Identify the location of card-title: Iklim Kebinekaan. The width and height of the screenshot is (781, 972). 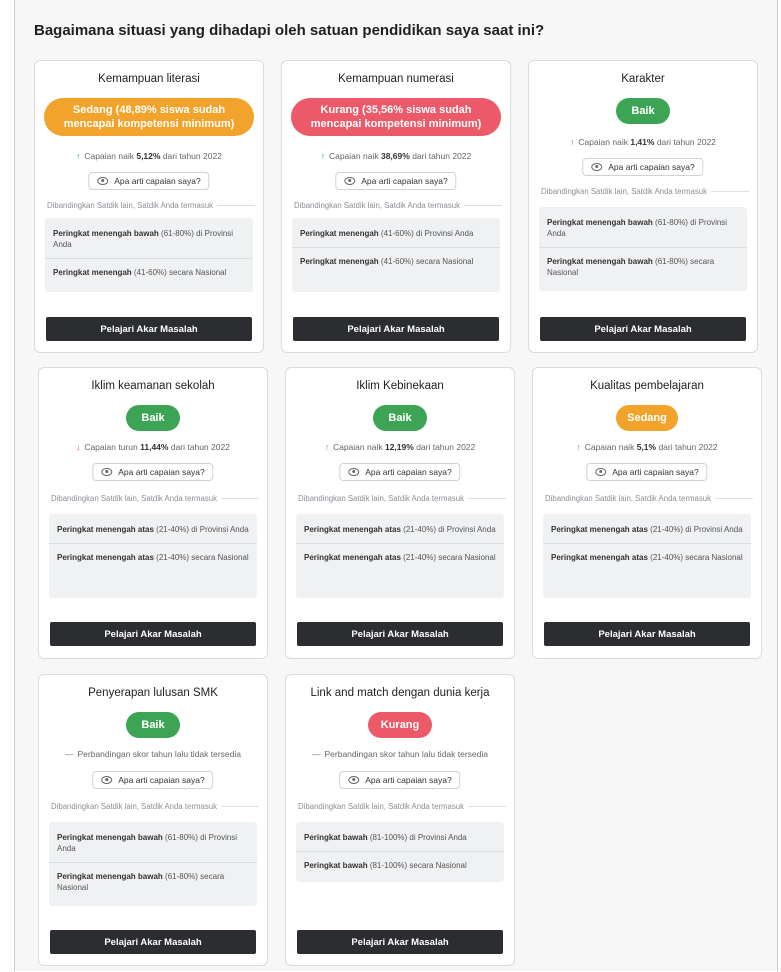
(400, 386).